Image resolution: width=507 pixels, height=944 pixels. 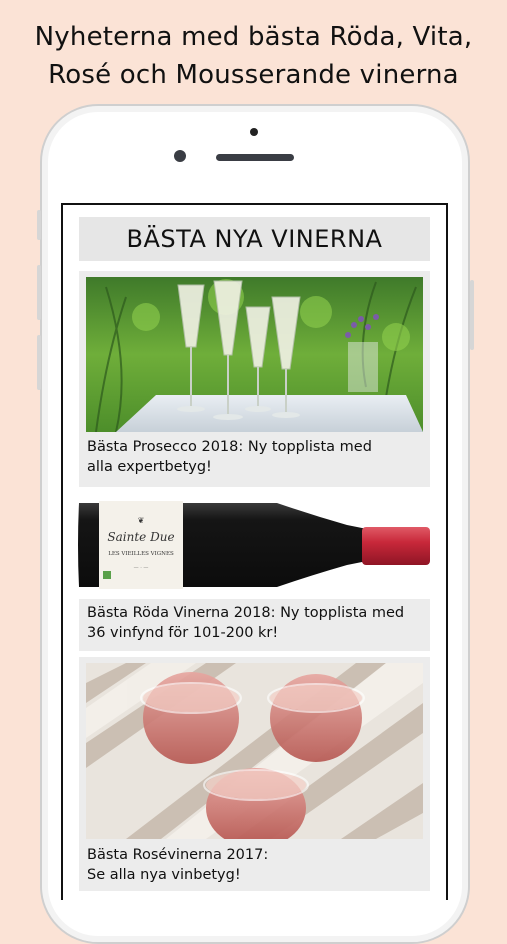 What do you see at coordinates (39, 292) in the screenshot?
I see `phone-volume-up` at bounding box center [39, 292].